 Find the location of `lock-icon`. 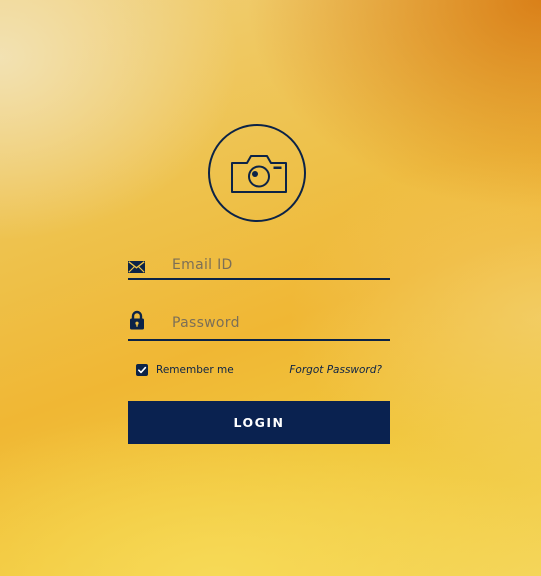

lock-icon is located at coordinates (137, 322).